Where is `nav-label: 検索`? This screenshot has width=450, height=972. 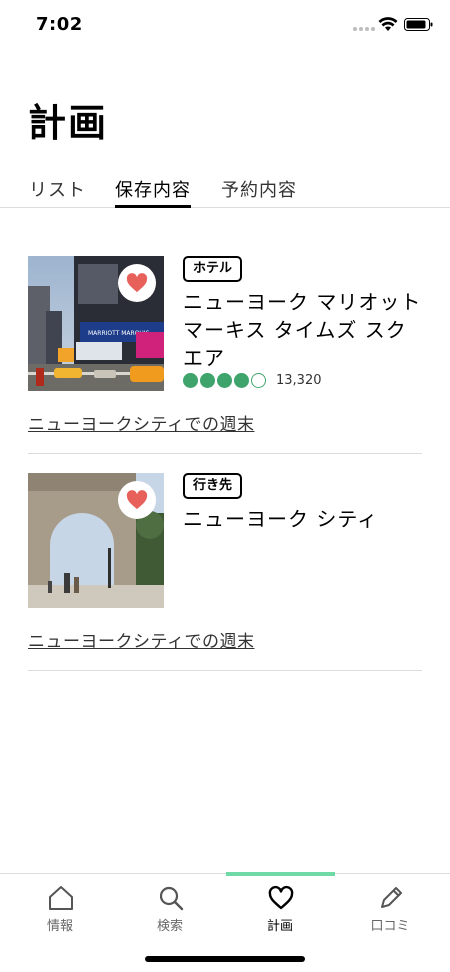
nav-label: 検索 is located at coordinates (169, 926).